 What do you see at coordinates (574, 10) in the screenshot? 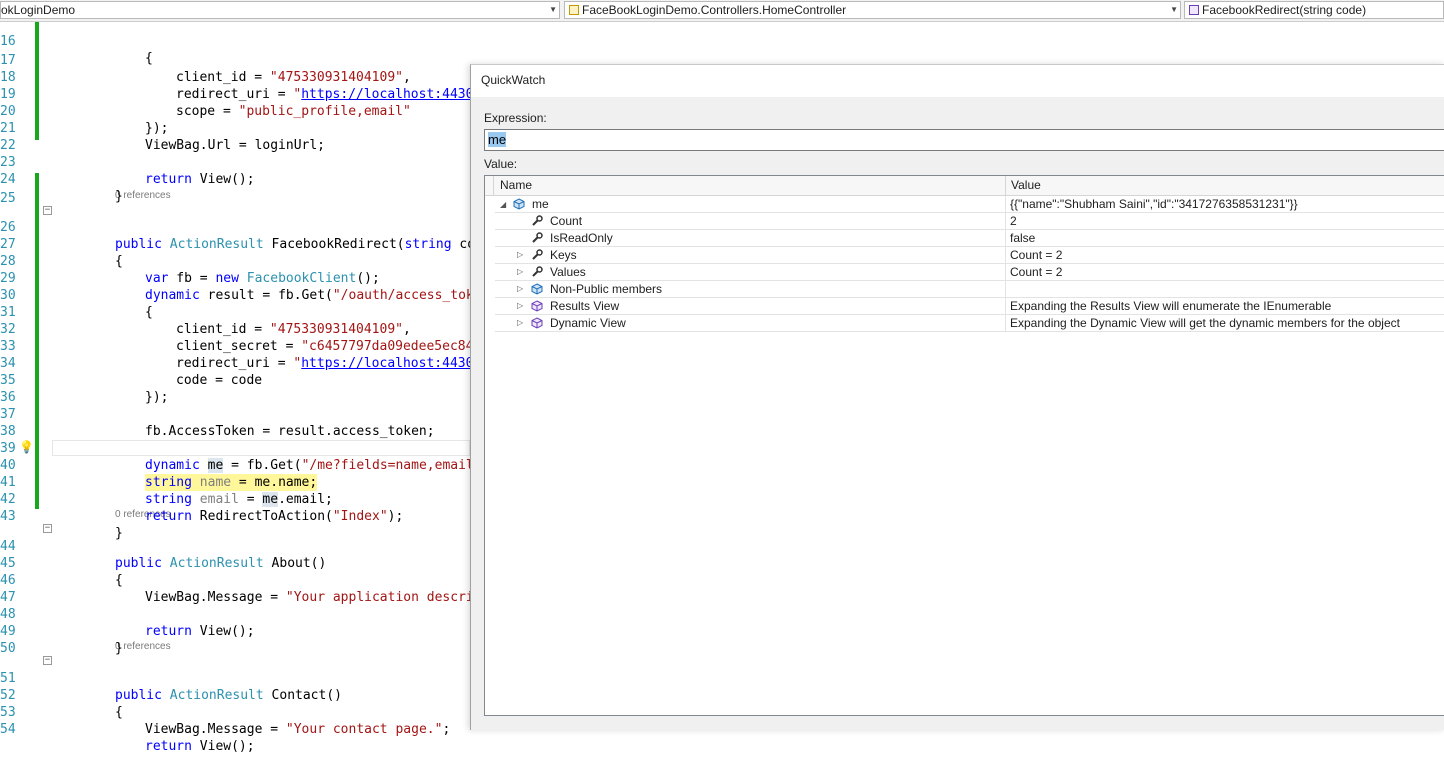
I see `class-icon` at bounding box center [574, 10].